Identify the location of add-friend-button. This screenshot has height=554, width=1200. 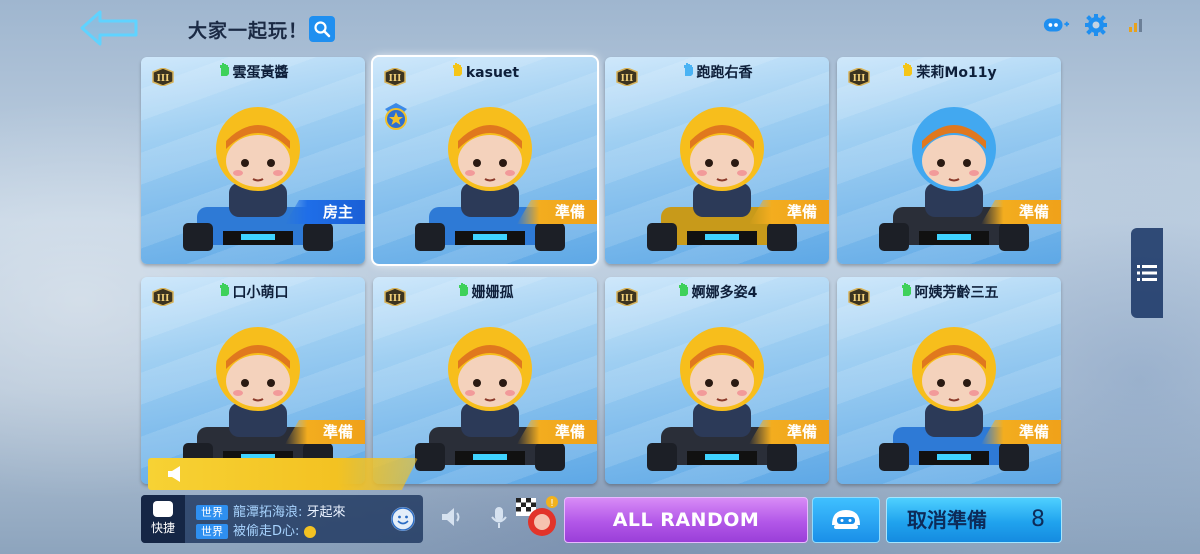
(1056, 25).